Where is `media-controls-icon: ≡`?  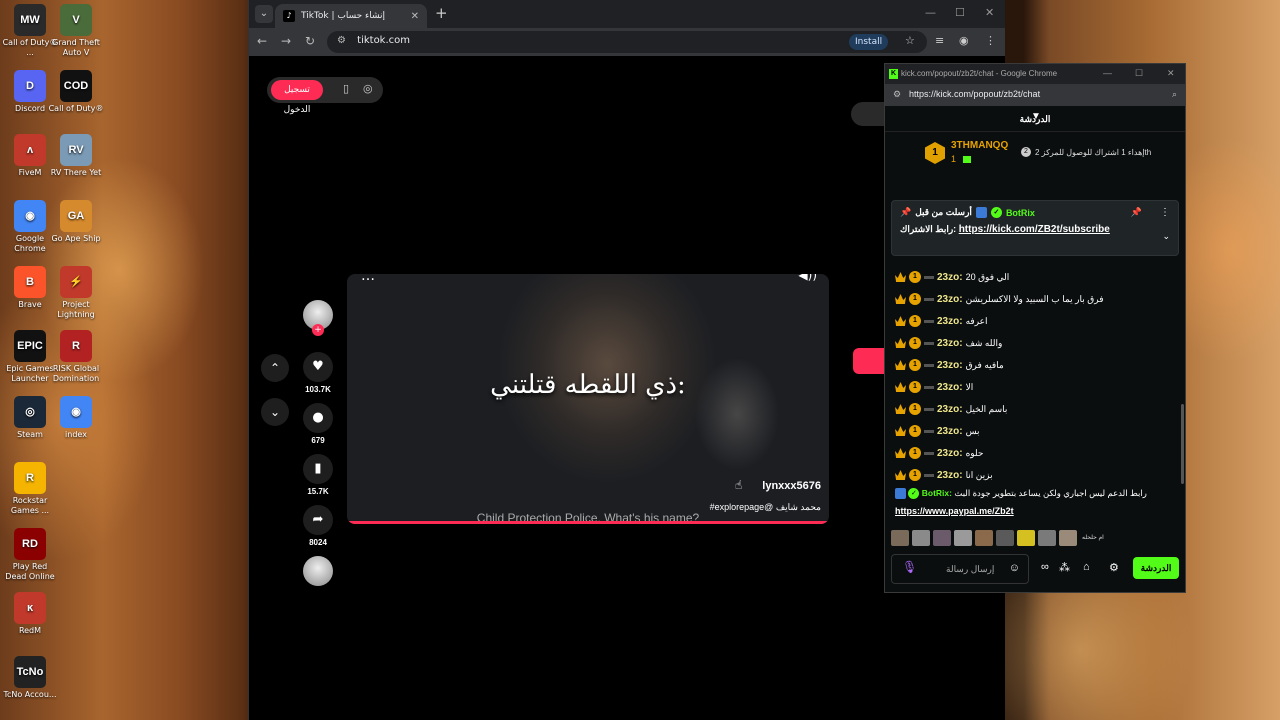 media-controls-icon: ≡ is located at coordinates (939, 40).